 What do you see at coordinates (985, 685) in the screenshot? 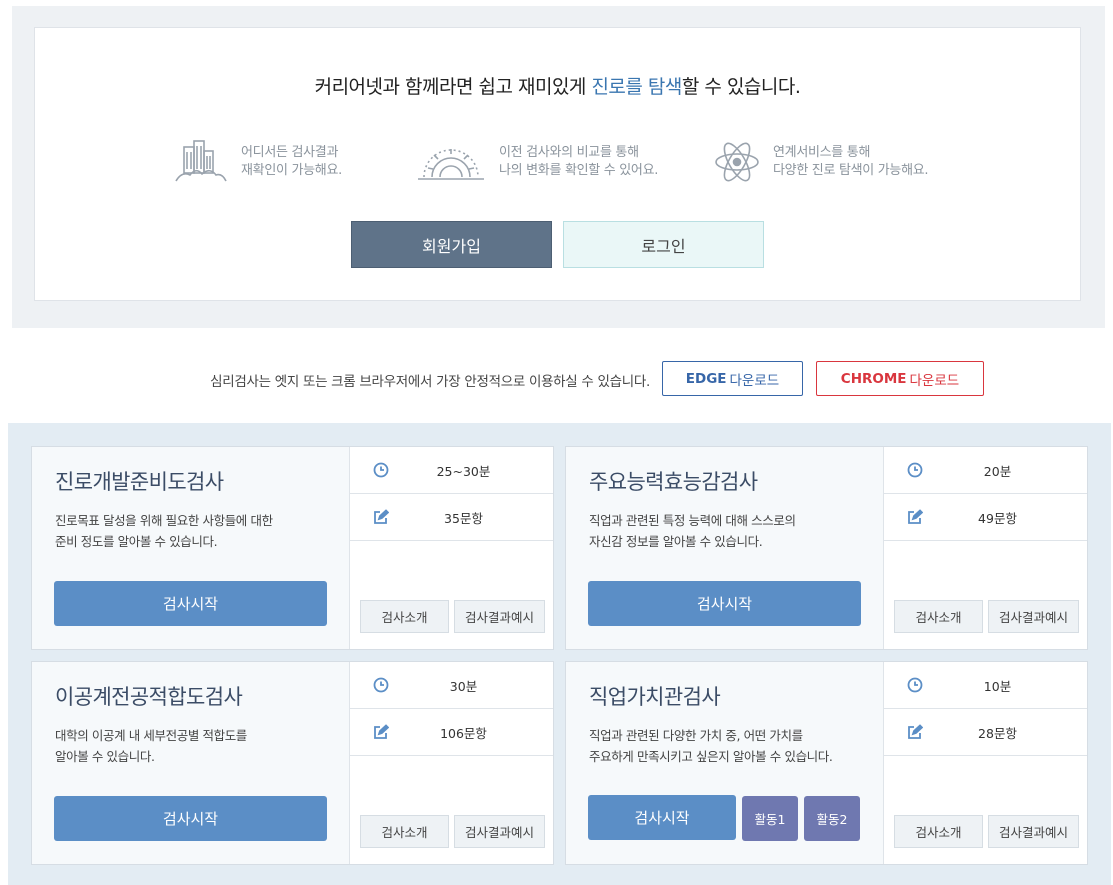
I see `test-duration: 10분` at bounding box center [985, 685].